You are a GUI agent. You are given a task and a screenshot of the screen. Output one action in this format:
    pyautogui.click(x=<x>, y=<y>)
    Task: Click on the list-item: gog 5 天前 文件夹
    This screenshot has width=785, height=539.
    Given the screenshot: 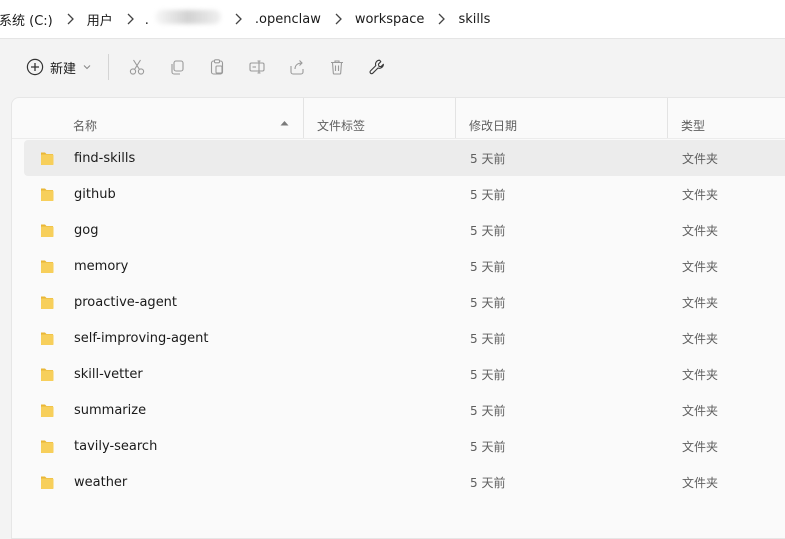 What is the action you would take?
    pyautogui.click(x=404, y=230)
    